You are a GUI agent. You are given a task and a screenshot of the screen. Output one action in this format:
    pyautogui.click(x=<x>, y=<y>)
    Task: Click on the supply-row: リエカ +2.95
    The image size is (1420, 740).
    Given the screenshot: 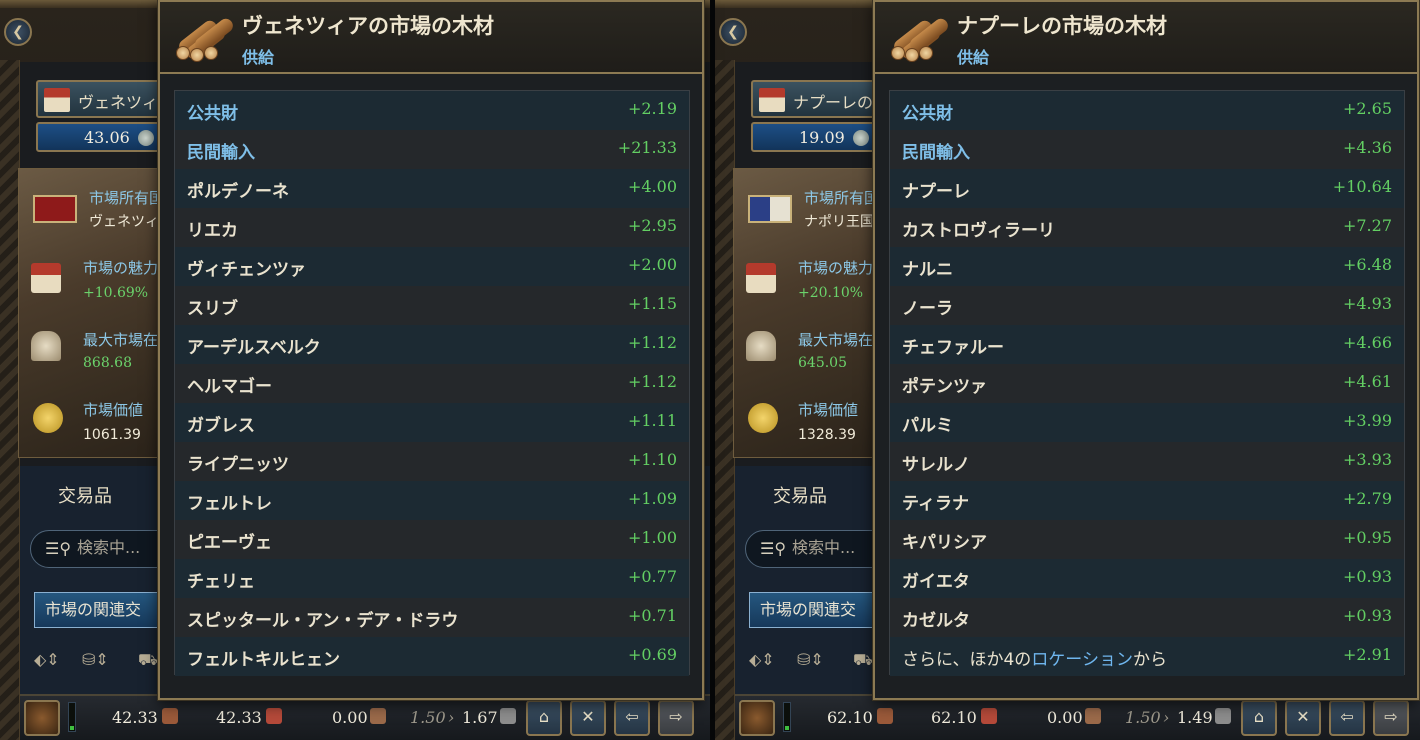 What is the action you would take?
    pyautogui.click(x=432, y=227)
    